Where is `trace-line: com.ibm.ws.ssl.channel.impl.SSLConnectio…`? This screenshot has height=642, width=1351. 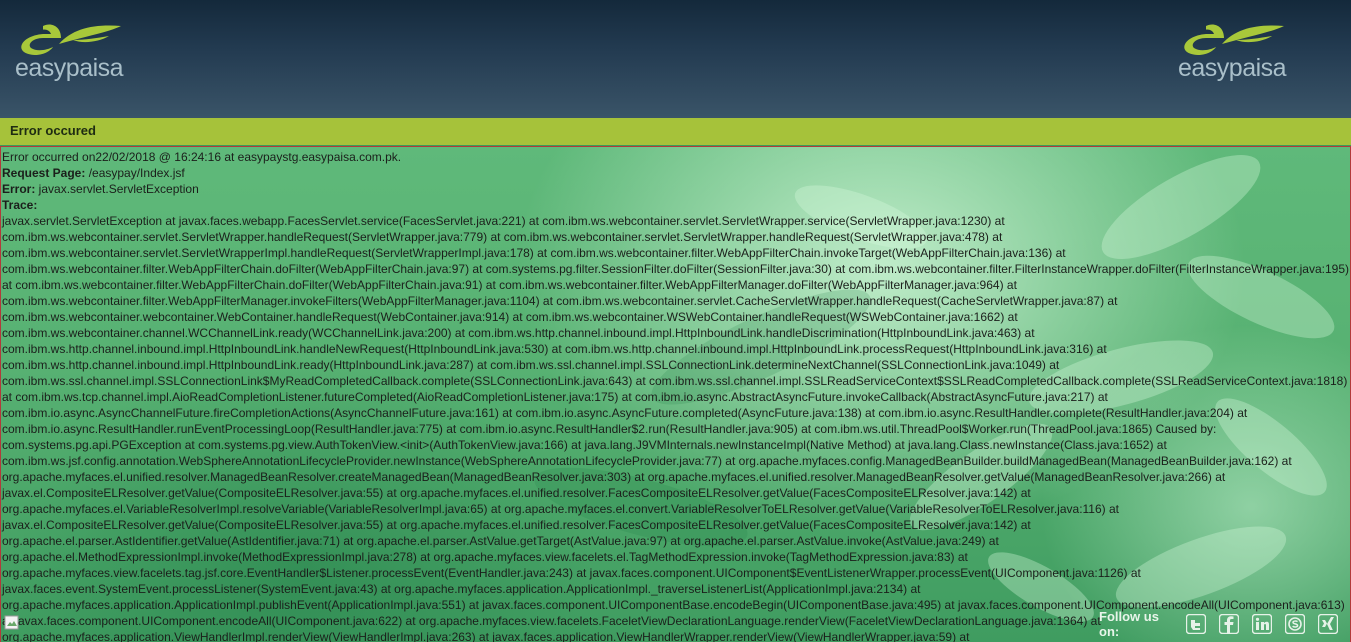
trace-line: com.ibm.ws.ssl.channel.impl.SSLConnectio… is located at coordinates (675, 381).